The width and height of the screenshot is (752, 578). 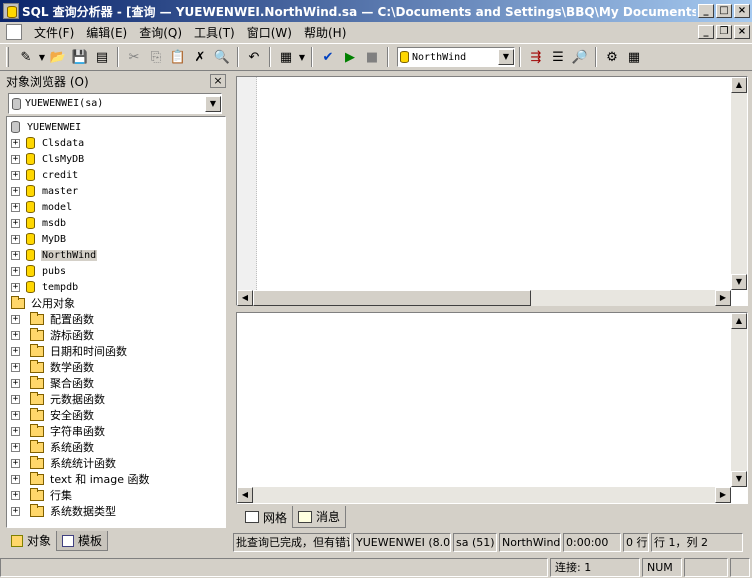 I want to click on tab-templates: 模板, so click(x=82, y=541).